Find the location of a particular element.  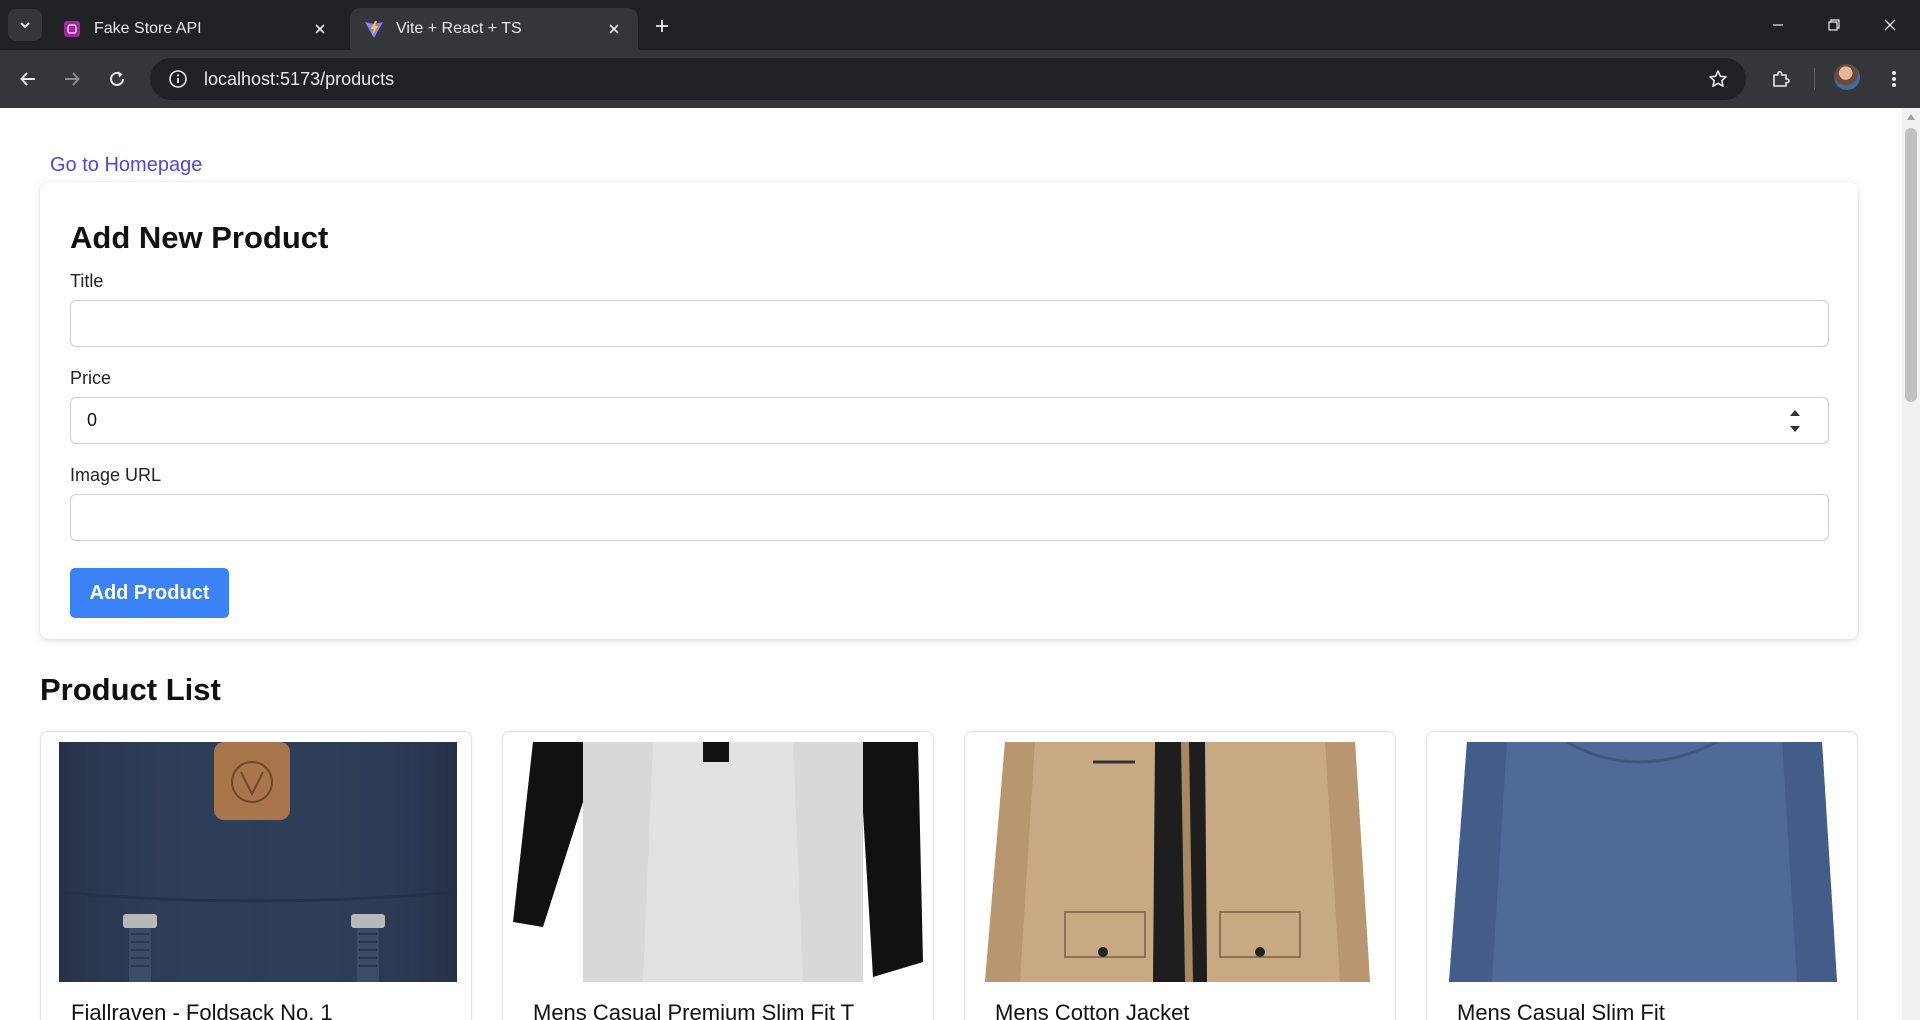

tab-fake-store-api: Fake Store API is located at coordinates (196, 29).